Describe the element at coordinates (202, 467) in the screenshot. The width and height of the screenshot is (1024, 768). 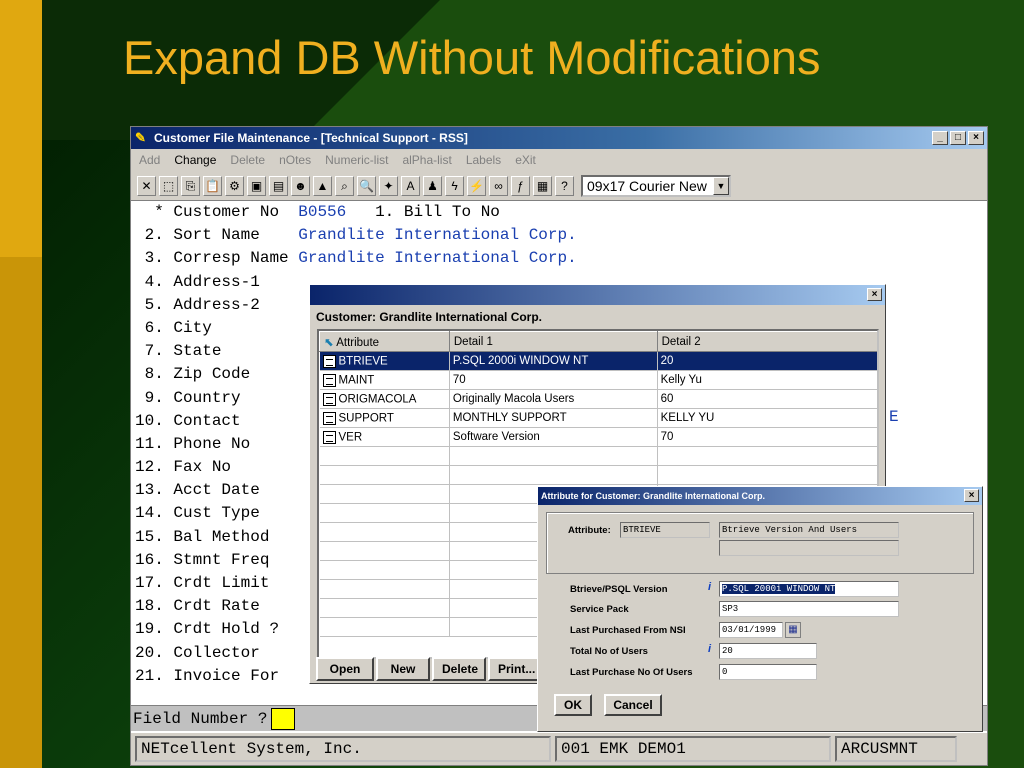
I see `terminal-row-label: Fax No` at that location.